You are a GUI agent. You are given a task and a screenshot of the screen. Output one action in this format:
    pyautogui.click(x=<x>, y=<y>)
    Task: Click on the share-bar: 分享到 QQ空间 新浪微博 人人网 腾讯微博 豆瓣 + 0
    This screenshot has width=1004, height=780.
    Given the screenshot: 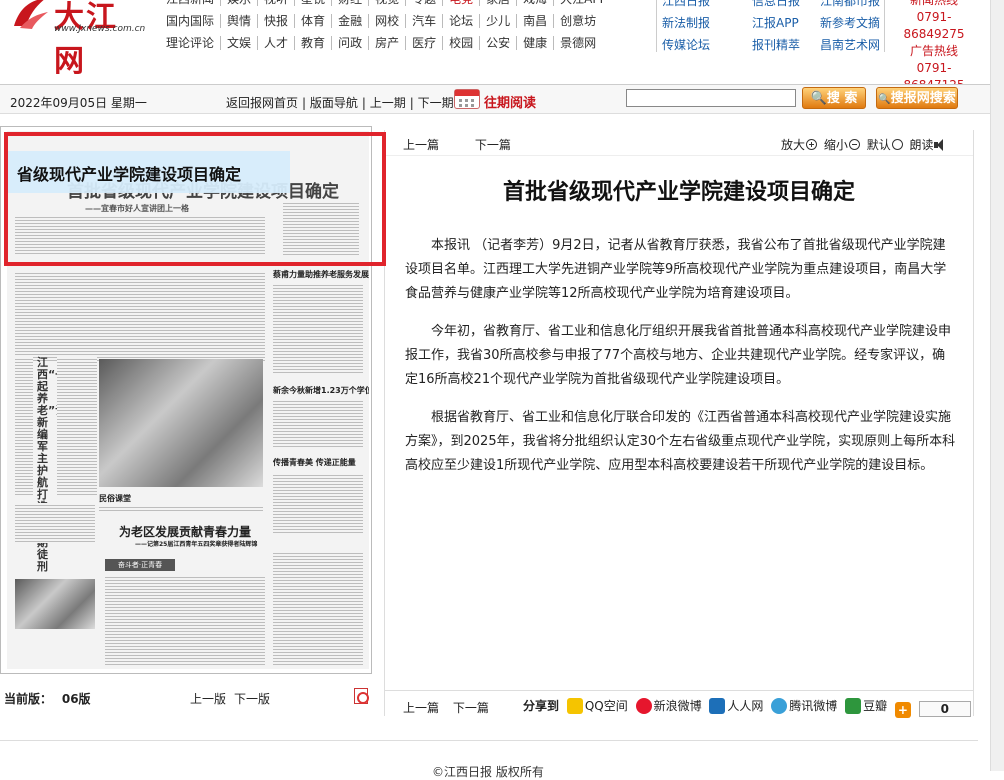 What is the action you would take?
    pyautogui.click(x=747, y=707)
    